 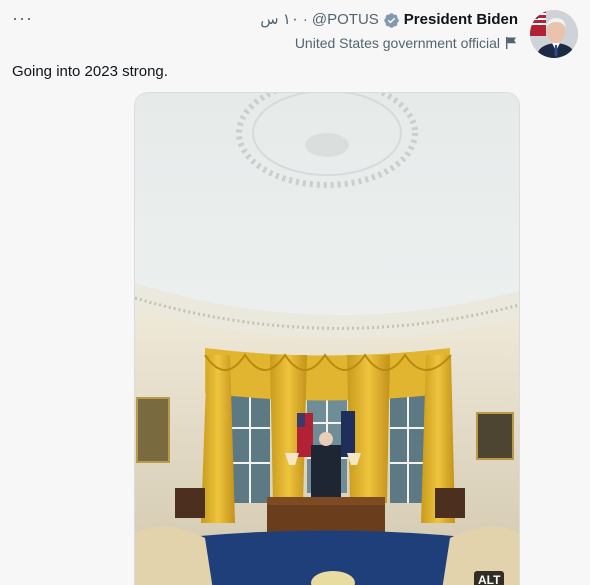 I want to click on author-name: President Biden, so click(x=461, y=20).